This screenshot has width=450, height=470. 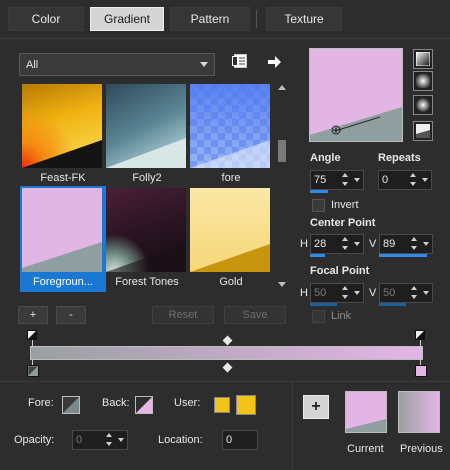 I want to click on center-h-label: H, so click(x=304, y=244).